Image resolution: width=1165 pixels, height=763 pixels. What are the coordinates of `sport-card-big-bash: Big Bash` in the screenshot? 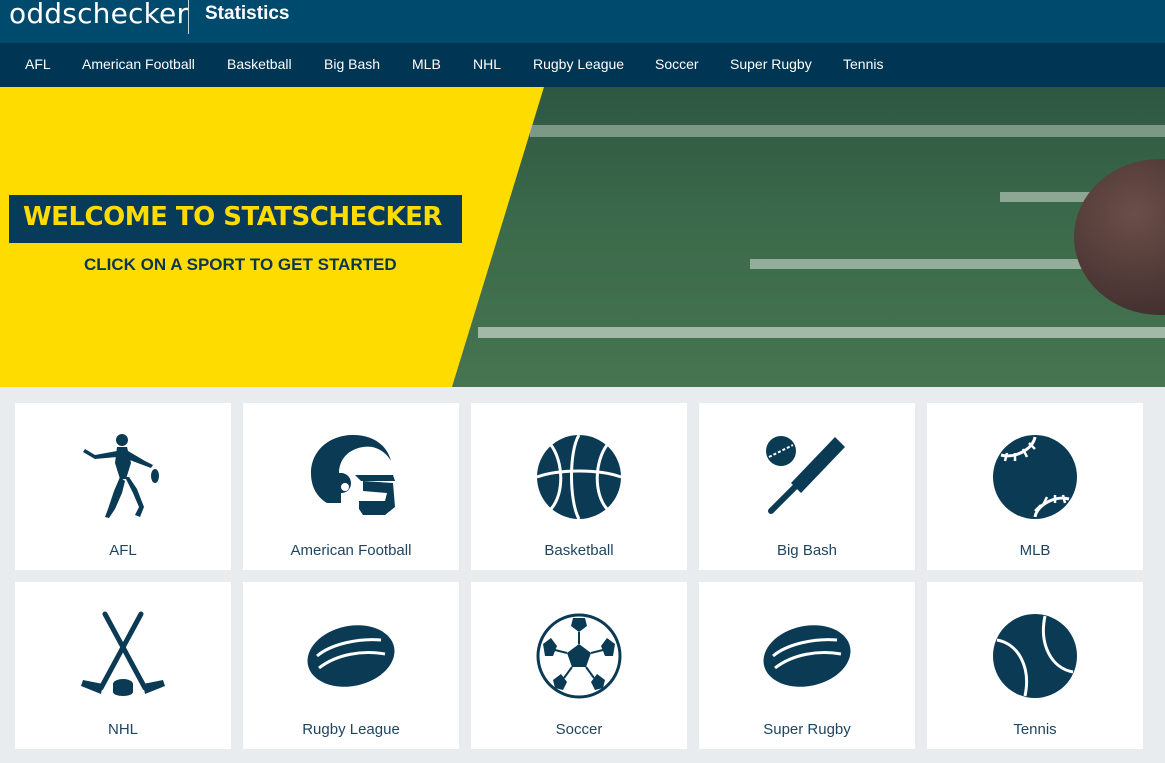 It's located at (807, 486).